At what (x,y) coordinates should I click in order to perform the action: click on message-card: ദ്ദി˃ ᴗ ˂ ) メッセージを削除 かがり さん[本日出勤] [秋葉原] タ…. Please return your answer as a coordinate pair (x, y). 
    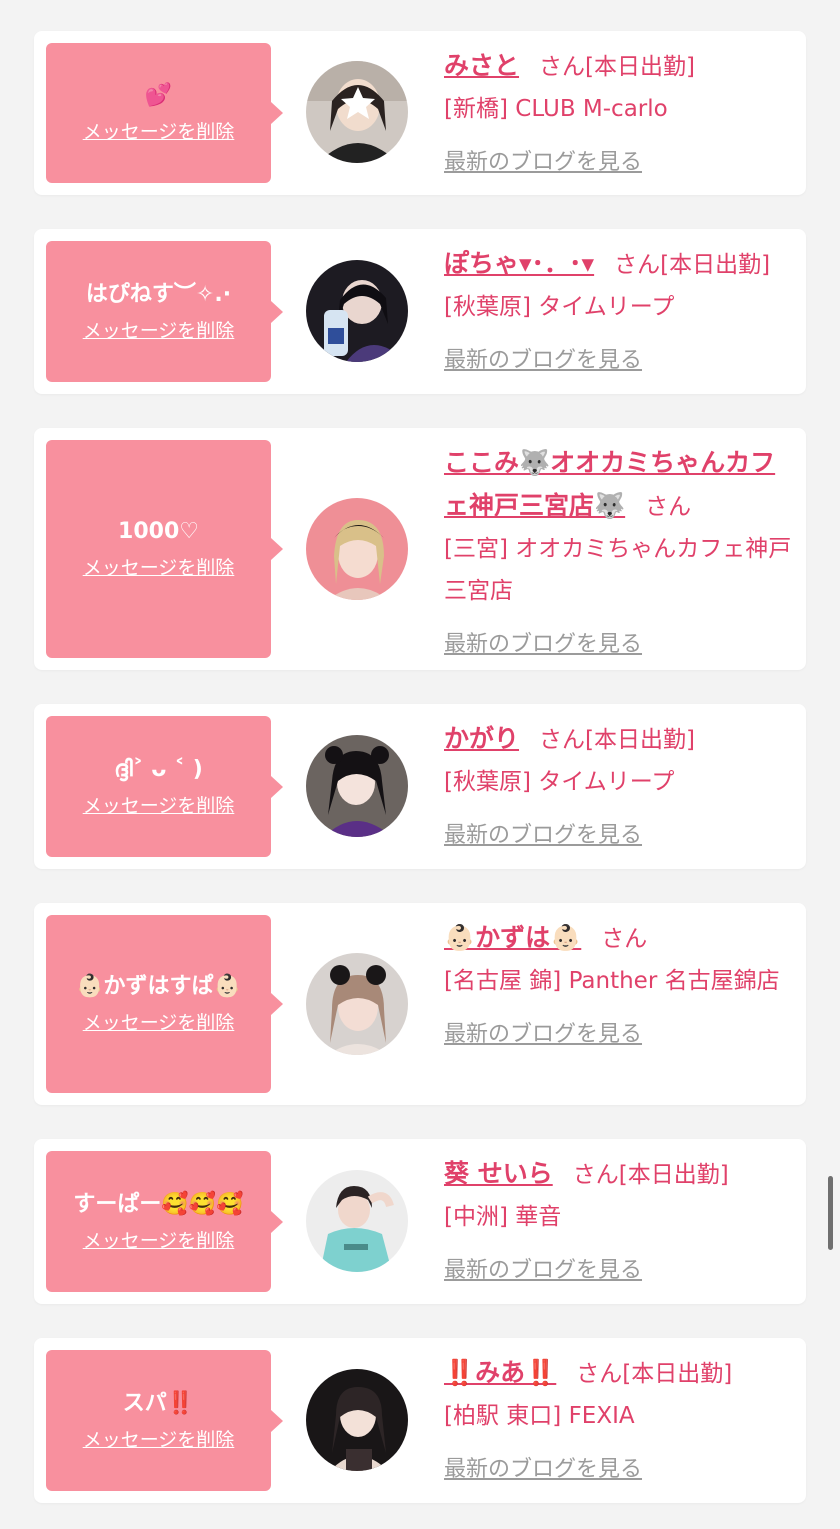
    Looking at the image, I should click on (420, 786).